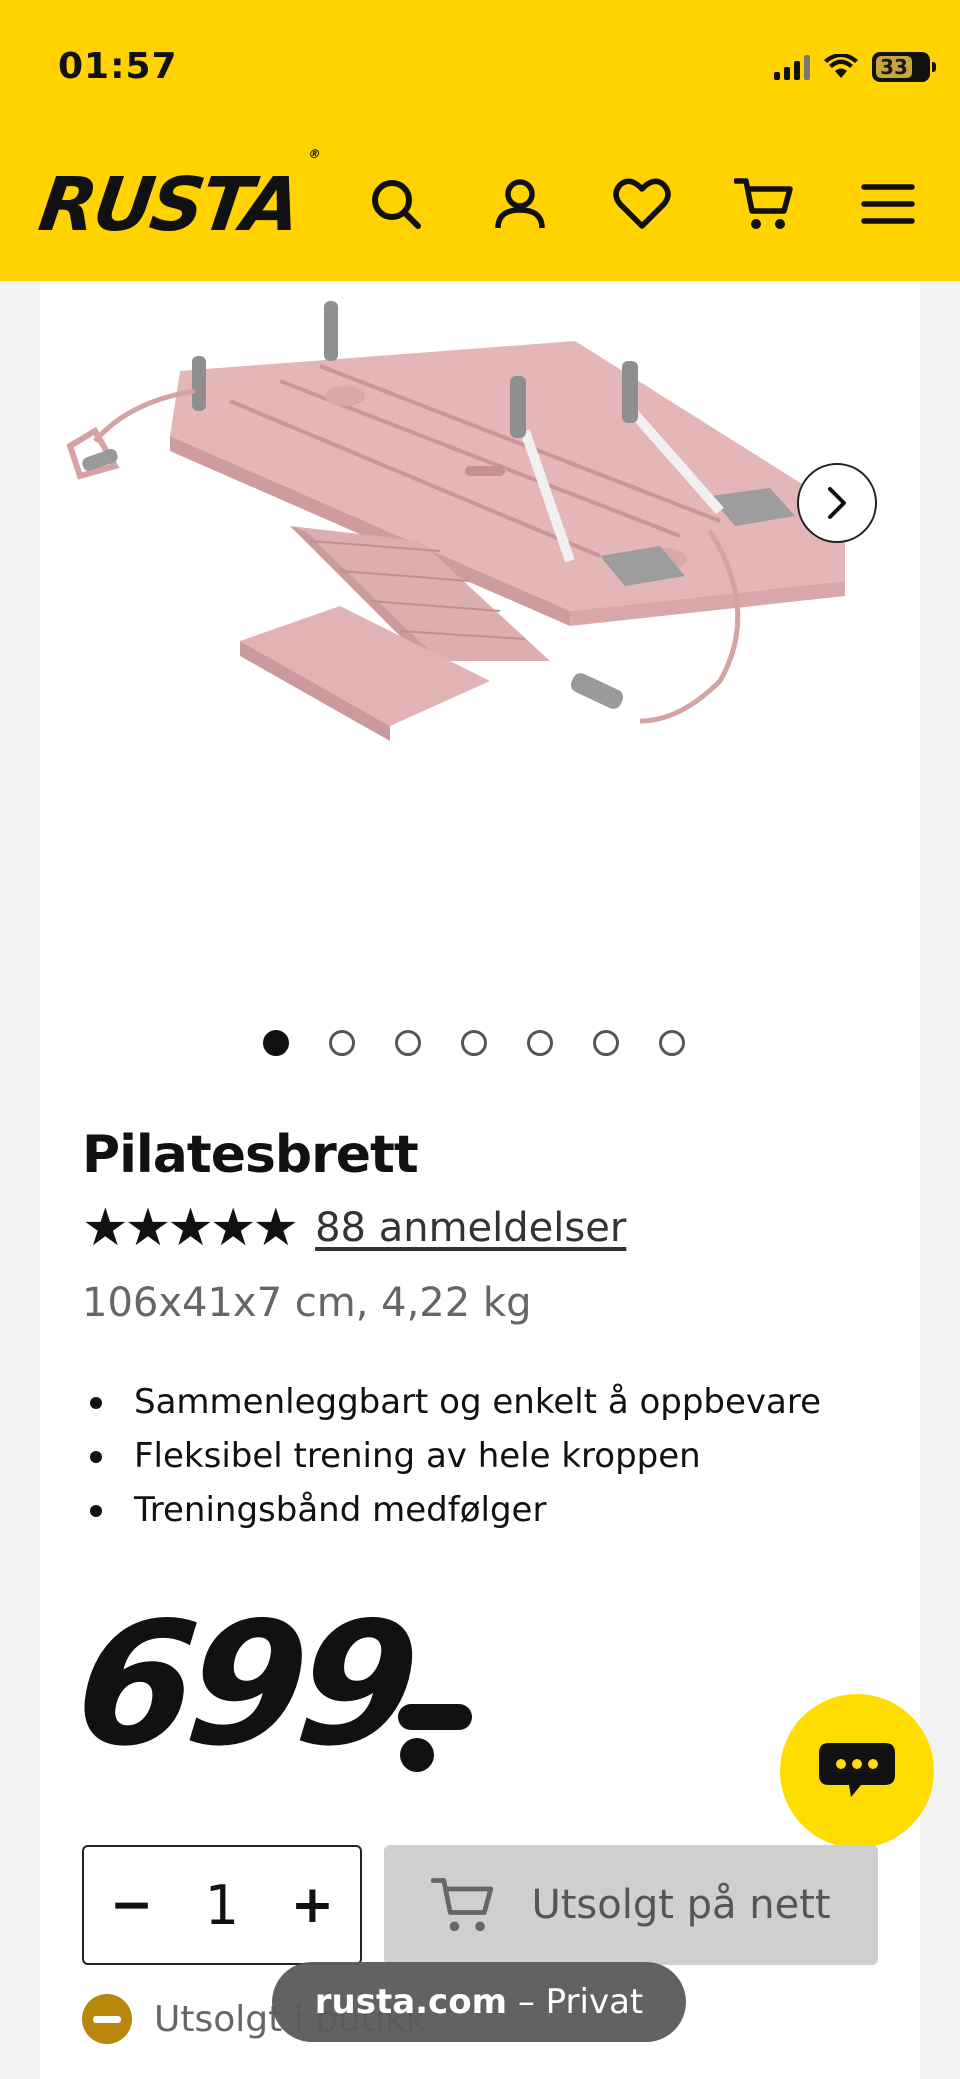 Image resolution: width=960 pixels, height=2079 pixels. Describe the element at coordinates (580, 2002) in the screenshot. I see `browser-mode: – Privat` at that location.